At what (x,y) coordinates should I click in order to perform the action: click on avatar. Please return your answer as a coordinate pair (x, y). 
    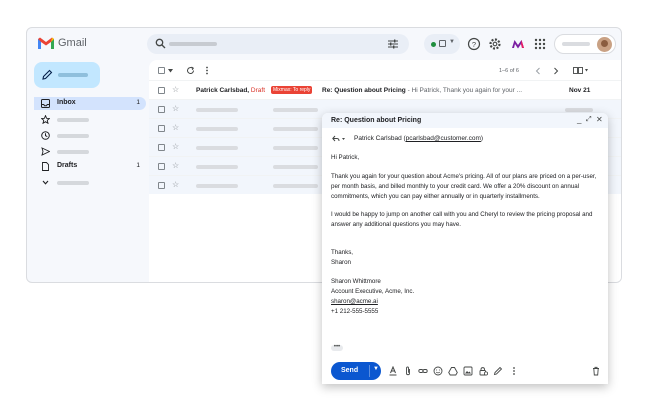
    Looking at the image, I should click on (604, 44).